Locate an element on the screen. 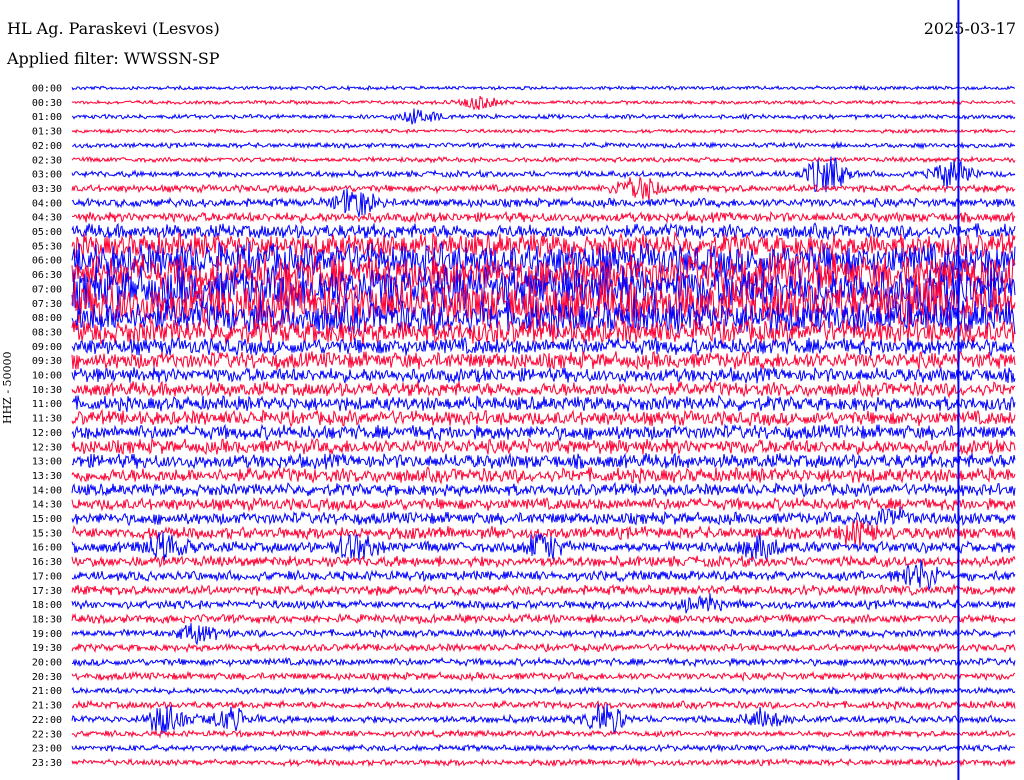 This screenshot has width=1024, height=780. row-time-label: 21:30 is located at coordinates (47, 706).